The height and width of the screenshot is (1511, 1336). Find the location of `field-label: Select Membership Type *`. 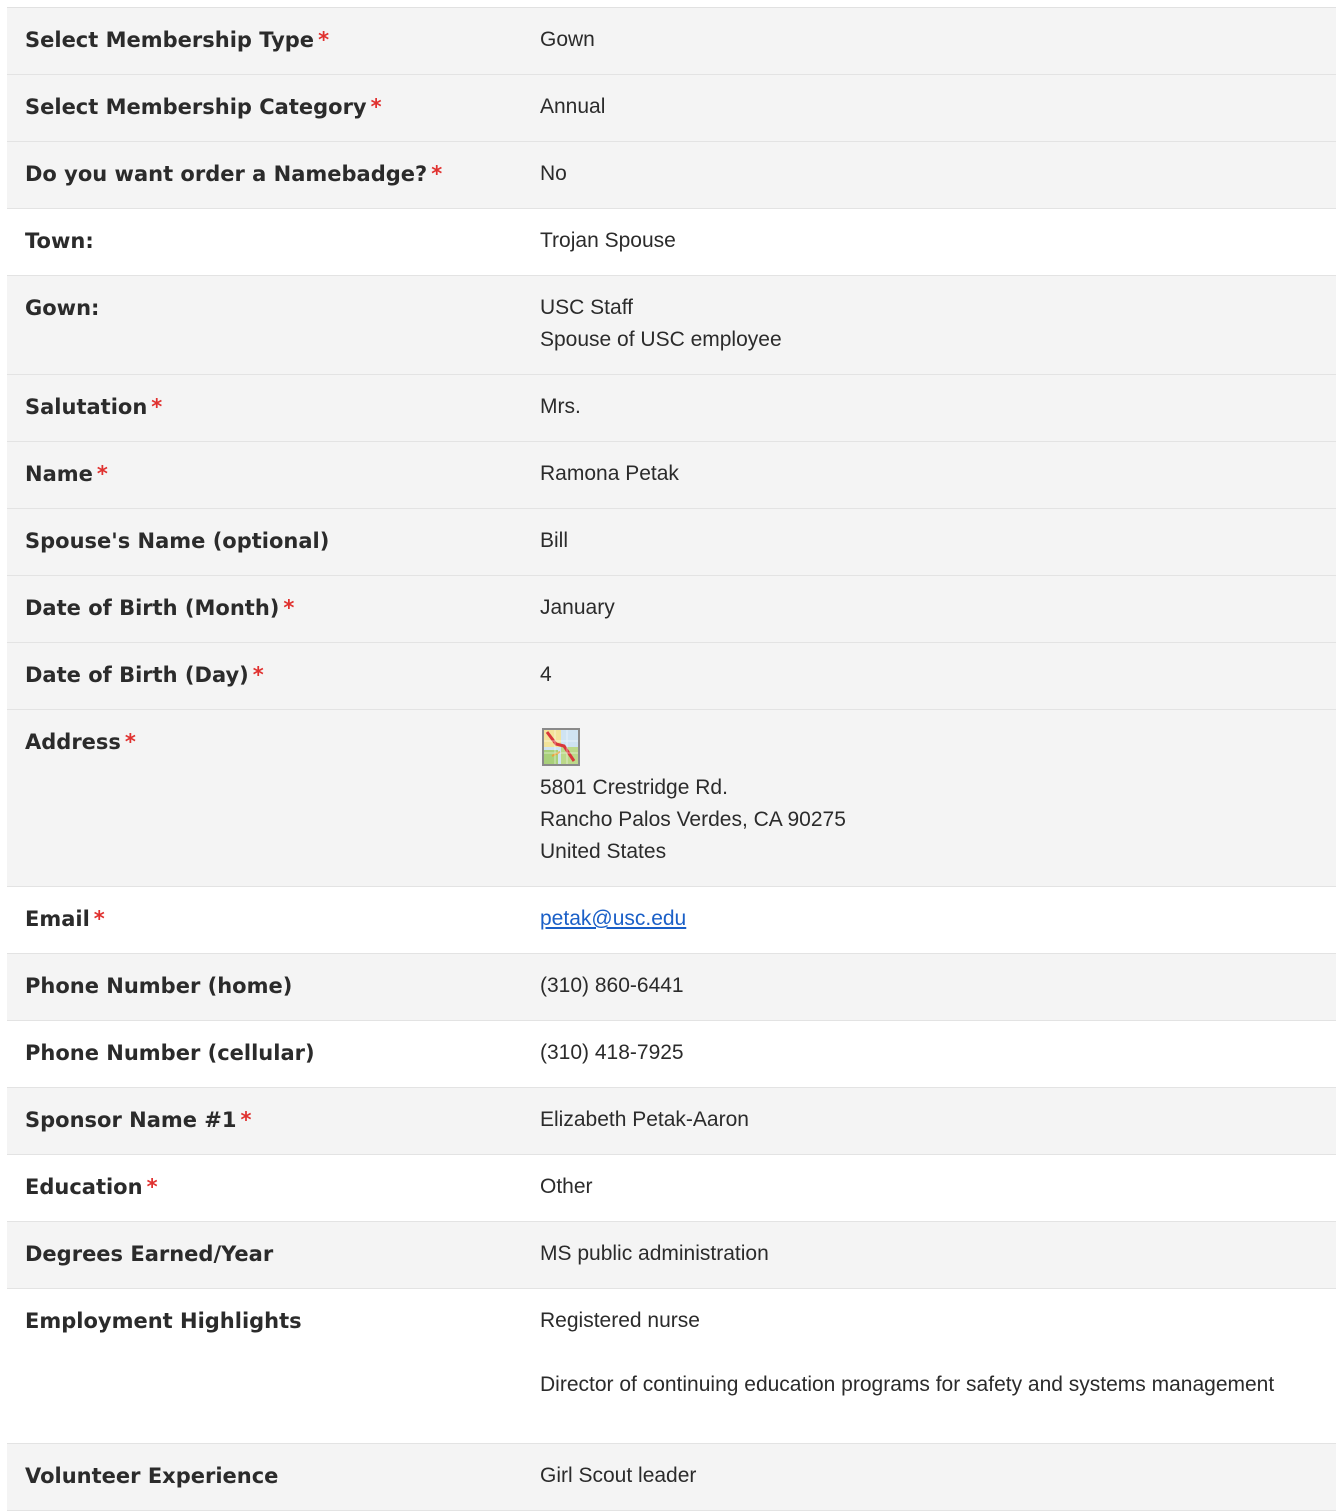

field-label: Select Membership Type * is located at coordinates (177, 40).